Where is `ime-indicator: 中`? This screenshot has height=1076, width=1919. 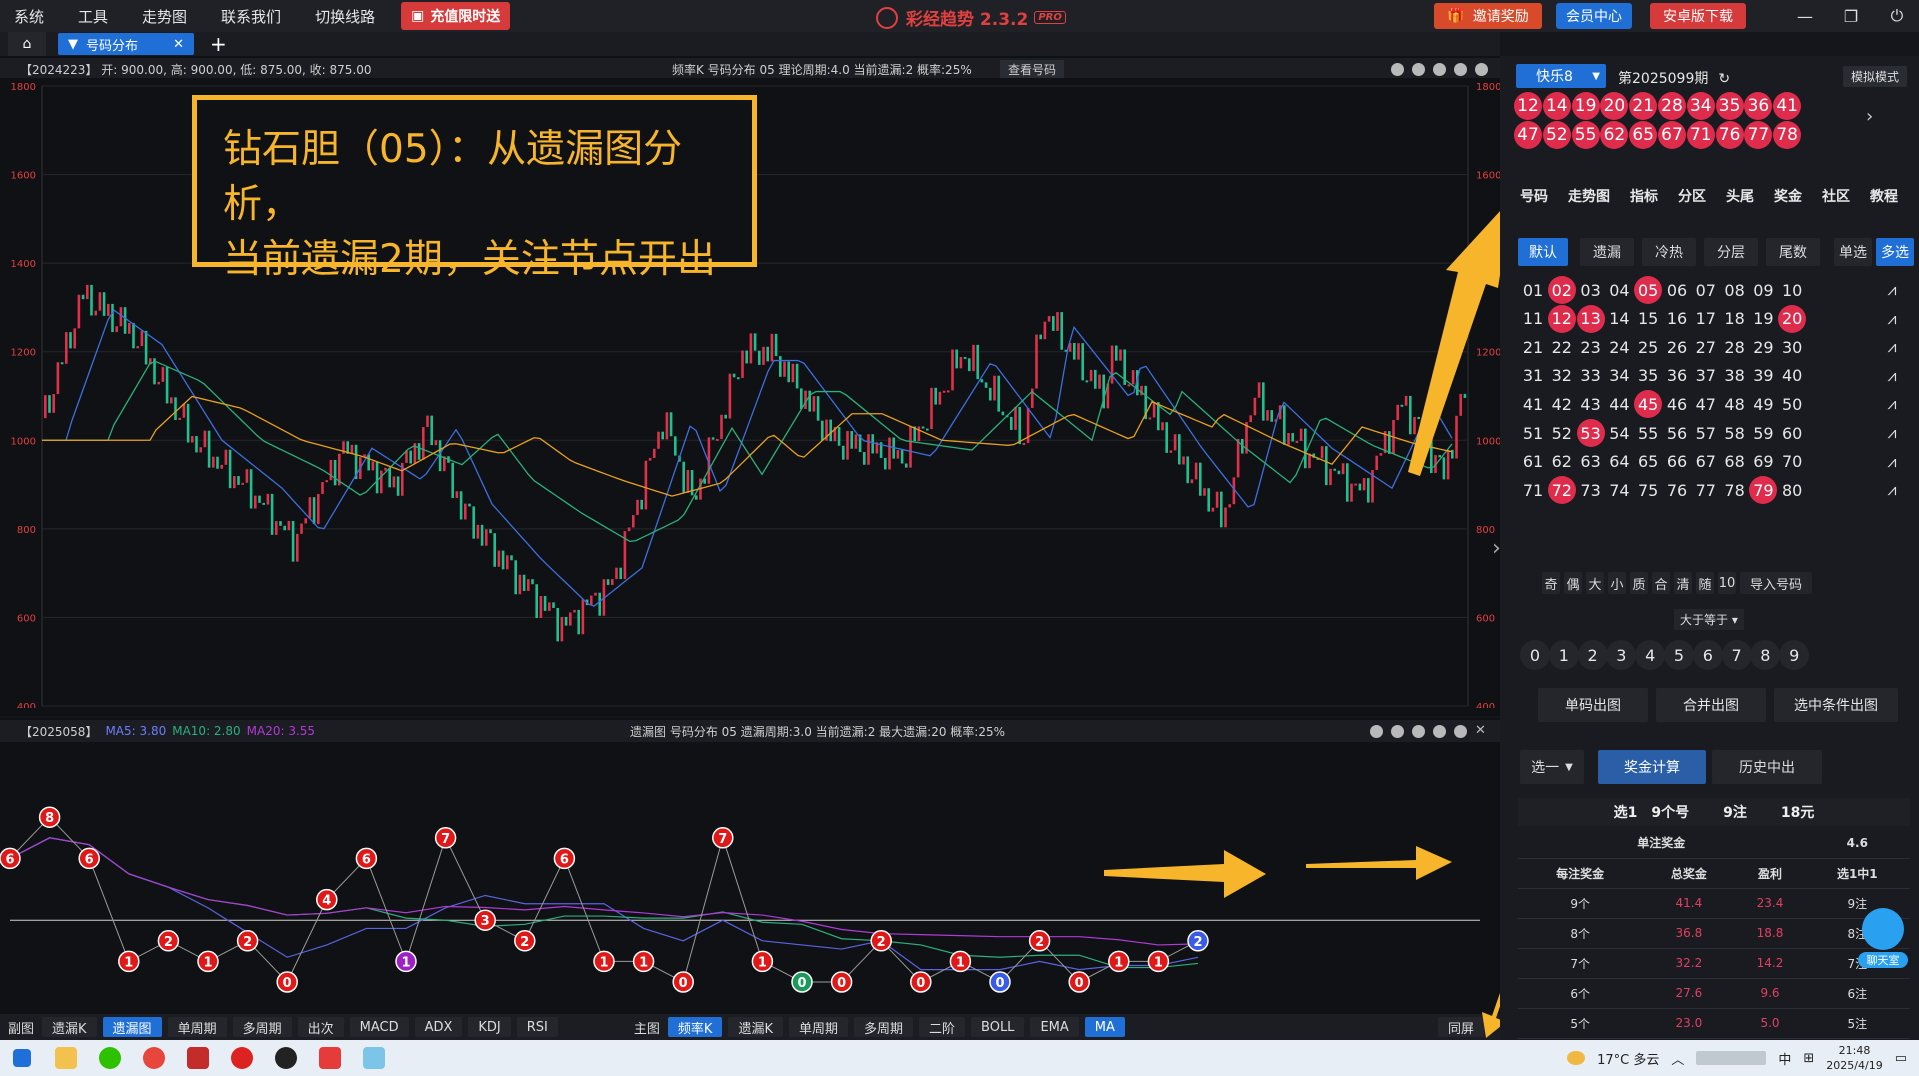 ime-indicator: 中 is located at coordinates (1784, 1058).